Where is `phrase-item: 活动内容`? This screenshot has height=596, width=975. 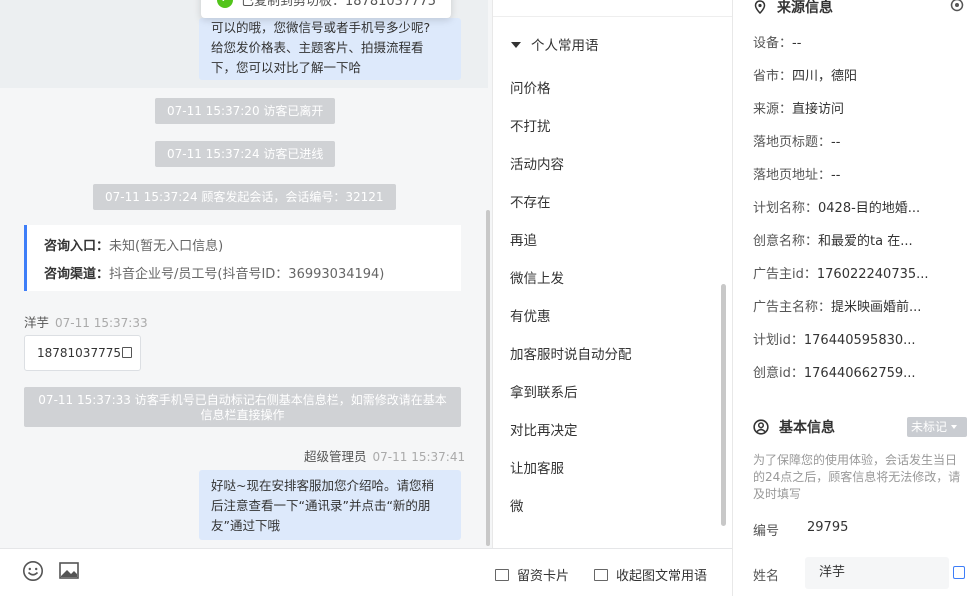 phrase-item: 活动内容 is located at coordinates (571, 171).